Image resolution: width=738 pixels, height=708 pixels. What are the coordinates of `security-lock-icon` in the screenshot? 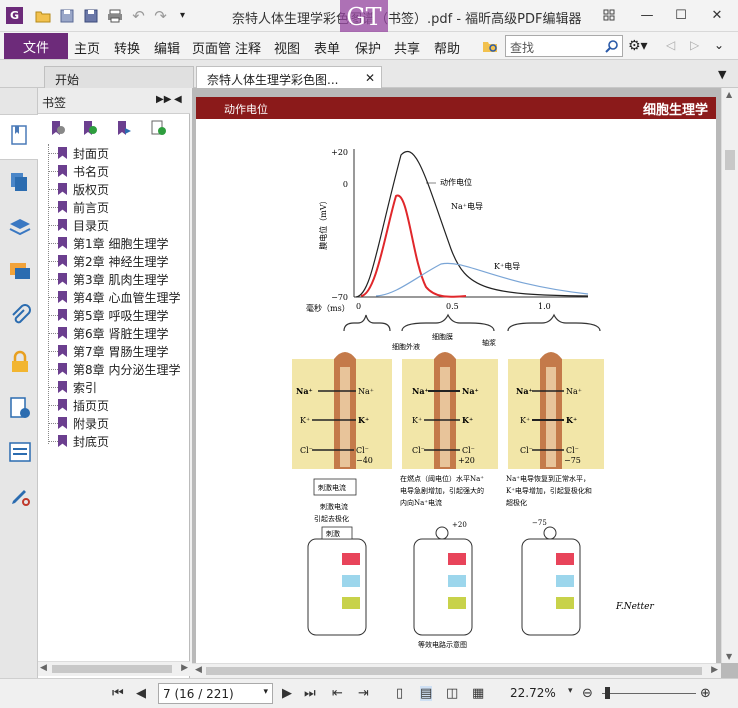 It's located at (20, 362).